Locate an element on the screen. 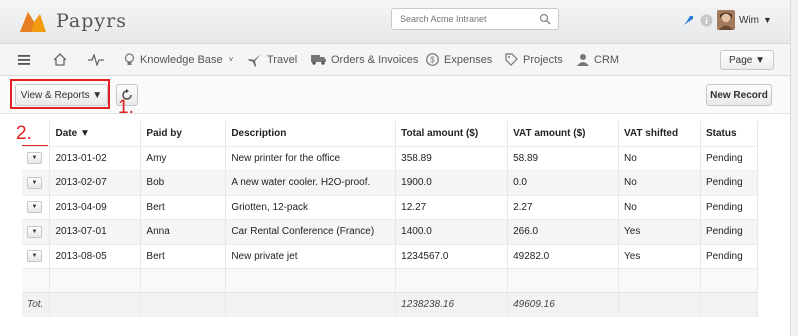  home-icon is located at coordinates (60, 59).